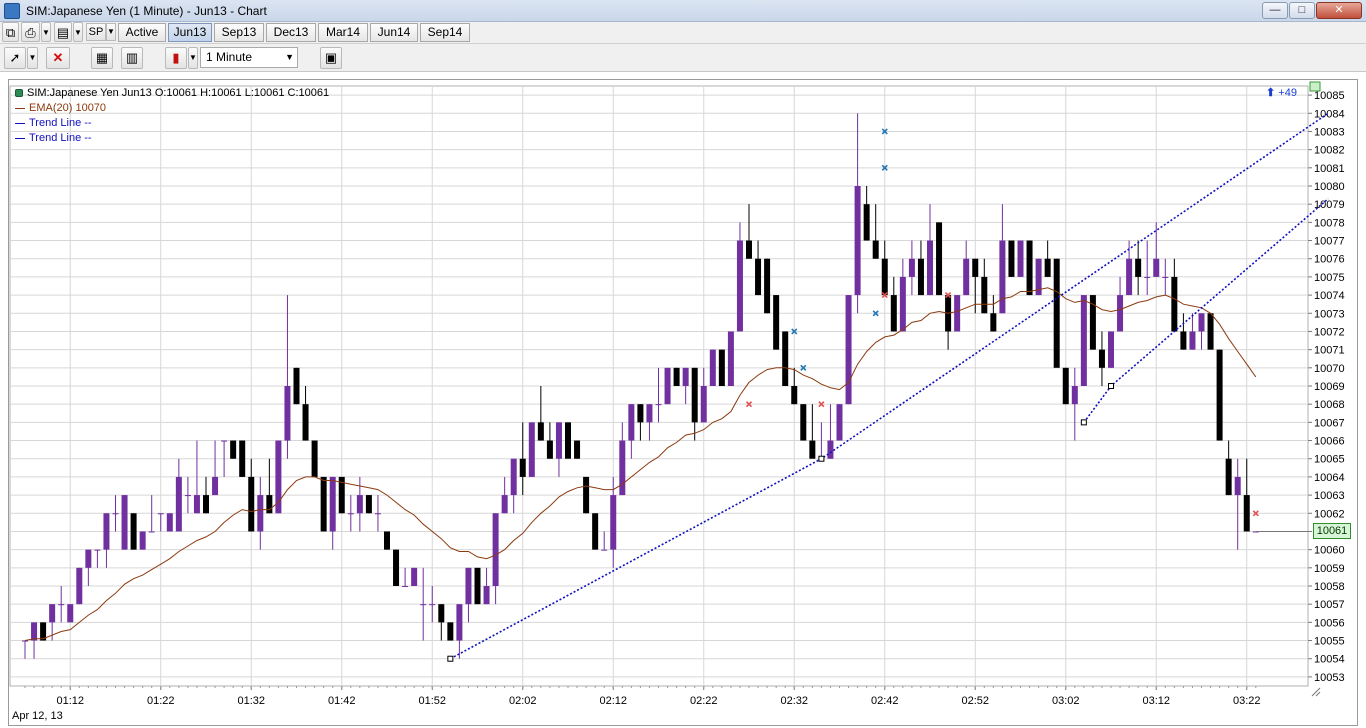 The image size is (1366, 728). I want to click on y-tick-label: 10055, so click(1329, 642).